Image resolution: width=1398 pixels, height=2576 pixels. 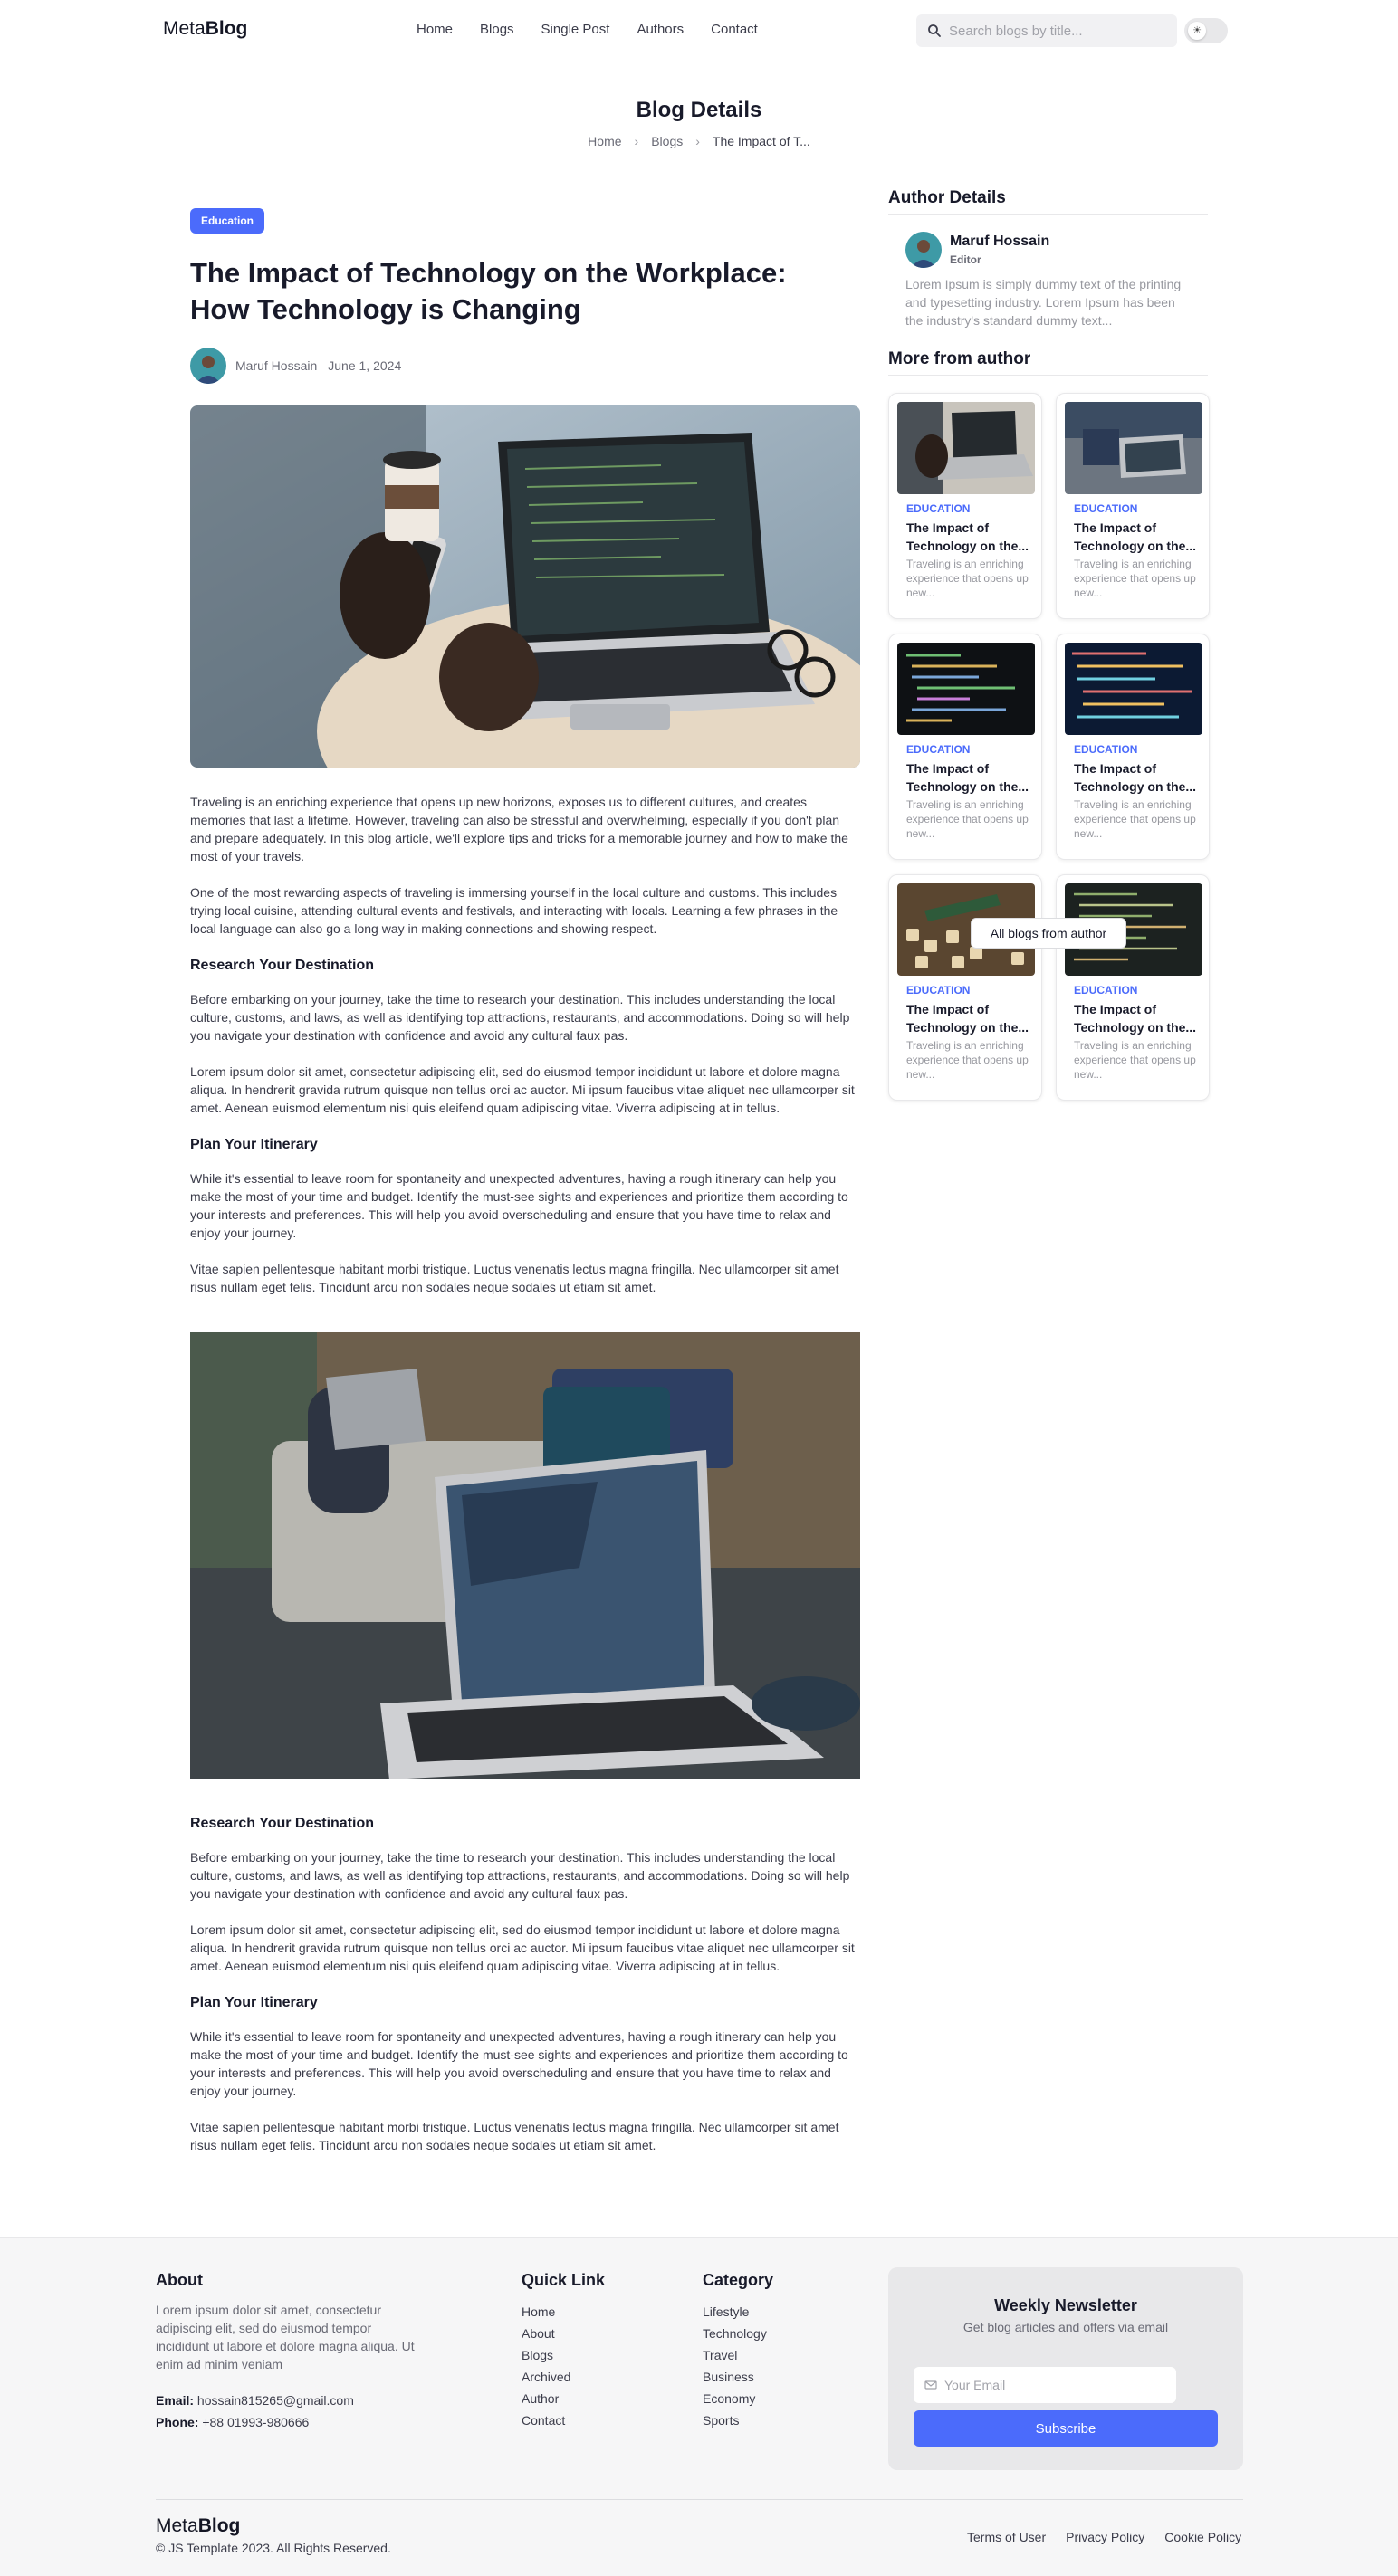 I want to click on nav-link-single-post: Single Post, so click(x=575, y=30).